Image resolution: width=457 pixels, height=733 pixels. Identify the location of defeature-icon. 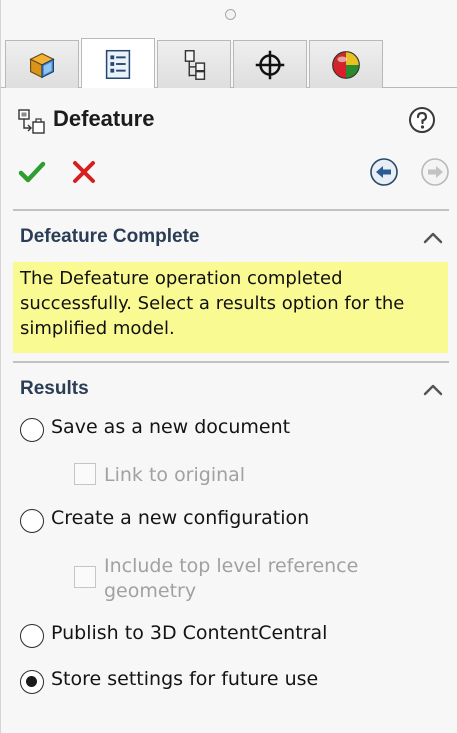
(31, 121).